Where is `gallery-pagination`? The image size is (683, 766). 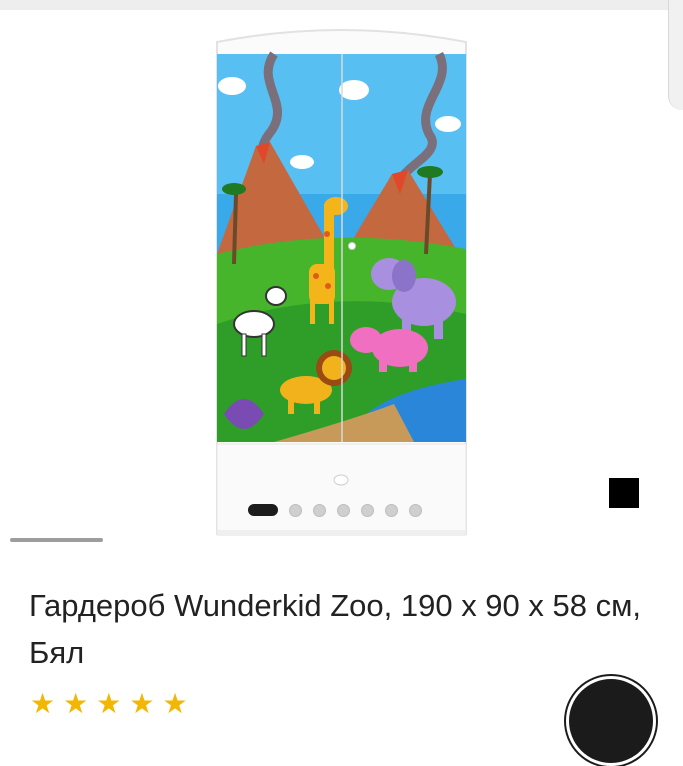
gallery-pagination is located at coordinates (343, 510).